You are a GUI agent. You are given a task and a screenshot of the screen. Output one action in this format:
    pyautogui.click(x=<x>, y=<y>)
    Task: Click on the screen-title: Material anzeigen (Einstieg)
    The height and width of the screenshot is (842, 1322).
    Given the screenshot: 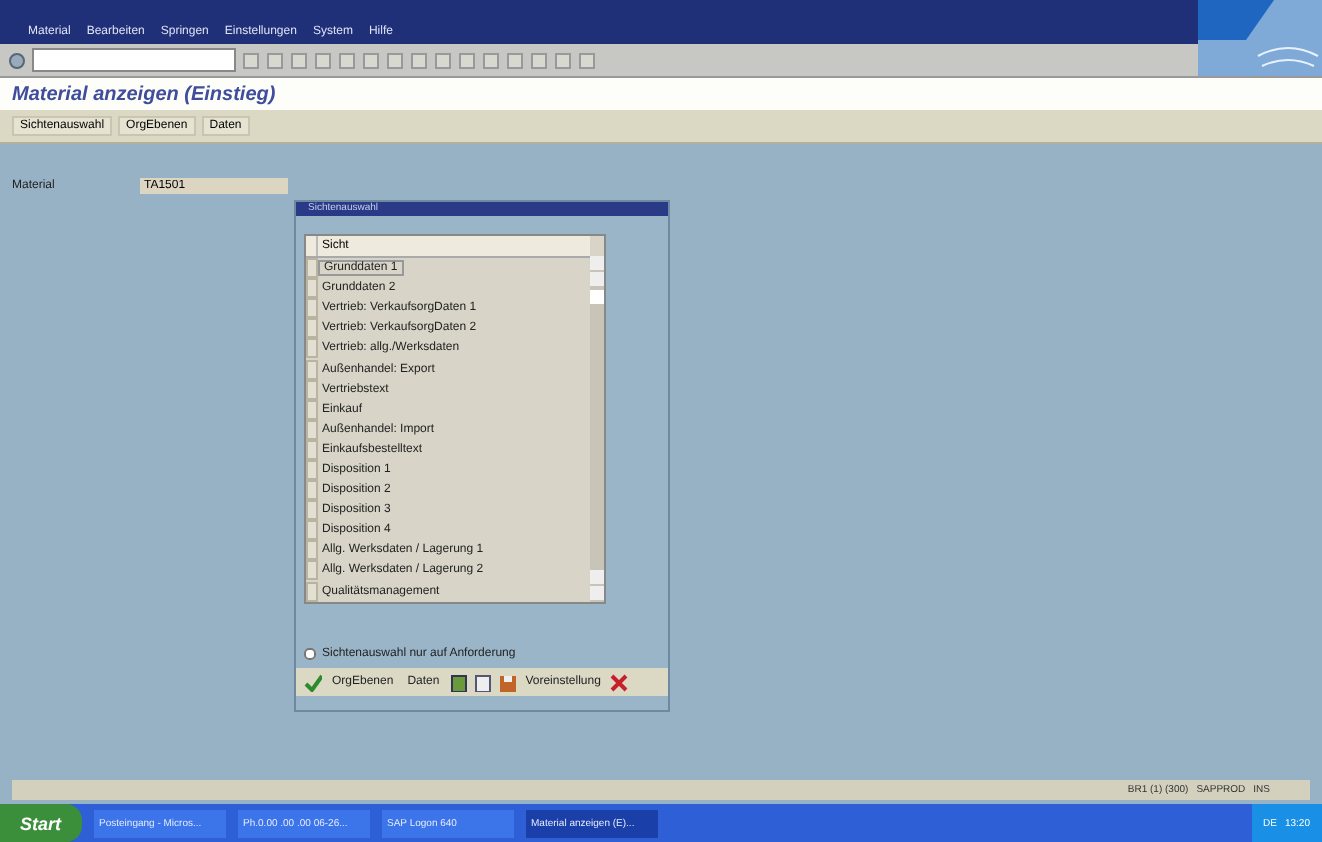 What is the action you would take?
    pyautogui.click(x=661, y=94)
    